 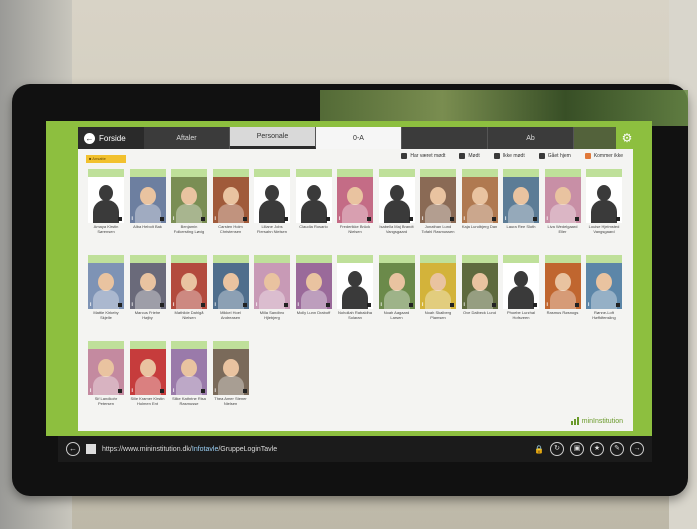 I want to click on child-card: i Silke Kathrine Risa Rasmusse, so click(x=189, y=378).